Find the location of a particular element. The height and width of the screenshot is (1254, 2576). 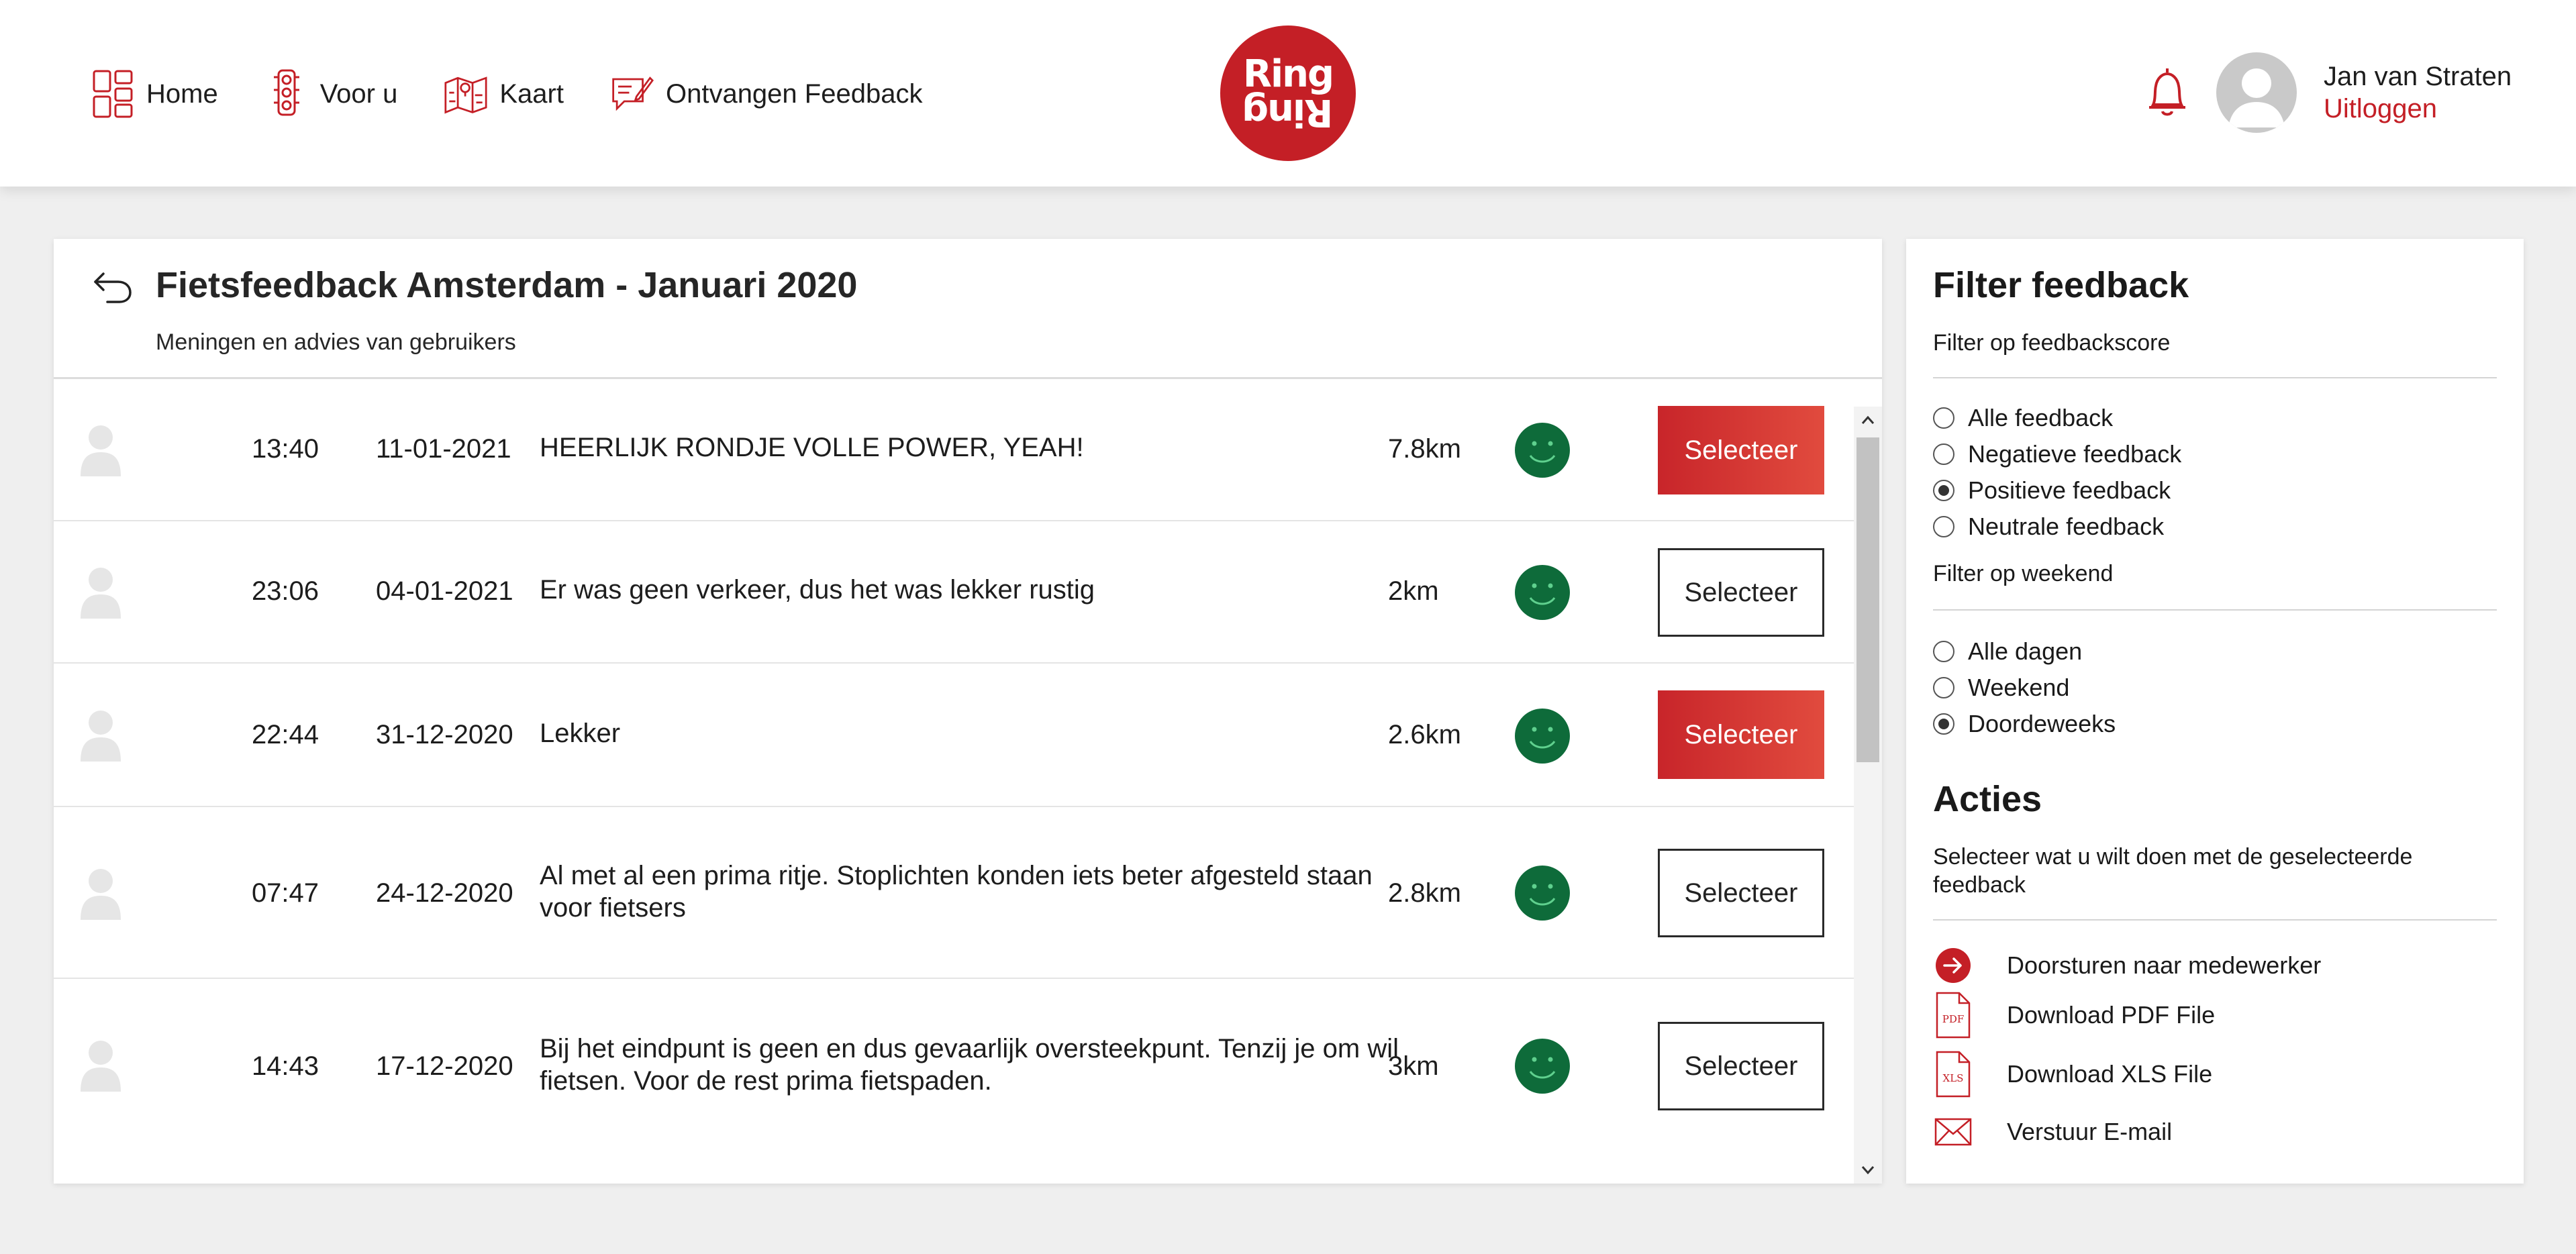

scroll-up-icon is located at coordinates (1868, 420).